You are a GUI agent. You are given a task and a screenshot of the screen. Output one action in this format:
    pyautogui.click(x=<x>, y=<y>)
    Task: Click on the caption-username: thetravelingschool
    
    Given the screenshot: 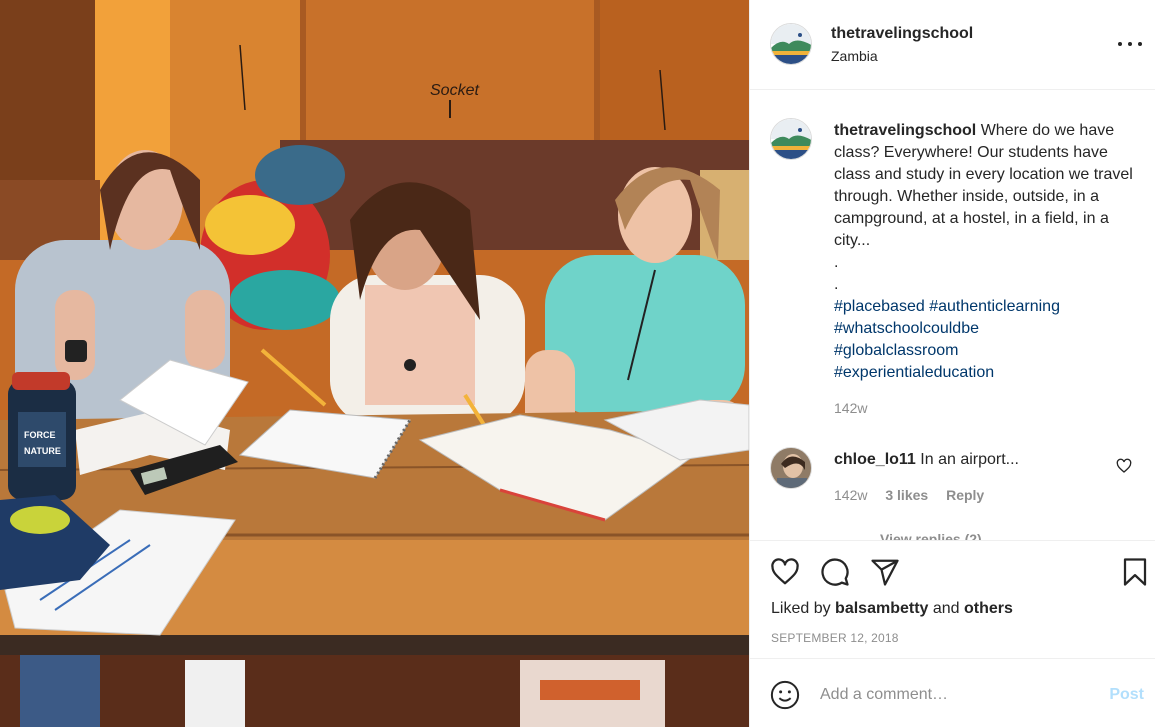 What is the action you would take?
    pyautogui.click(x=905, y=130)
    